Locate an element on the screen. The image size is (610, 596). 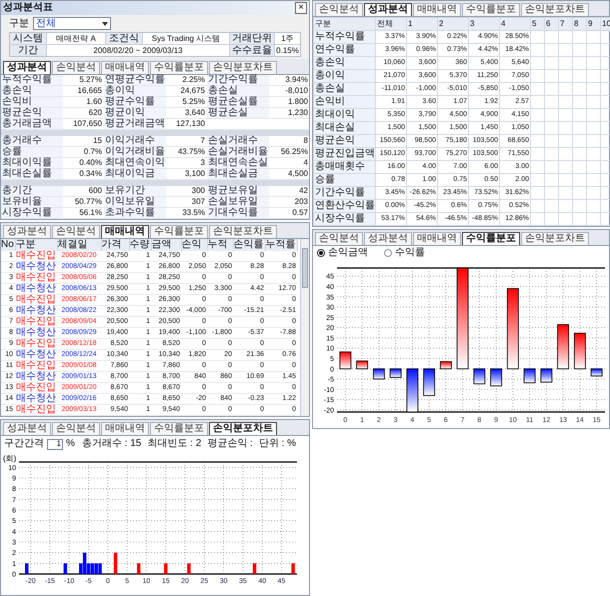
row-label: 시장수익률 is located at coordinates (345, 219).